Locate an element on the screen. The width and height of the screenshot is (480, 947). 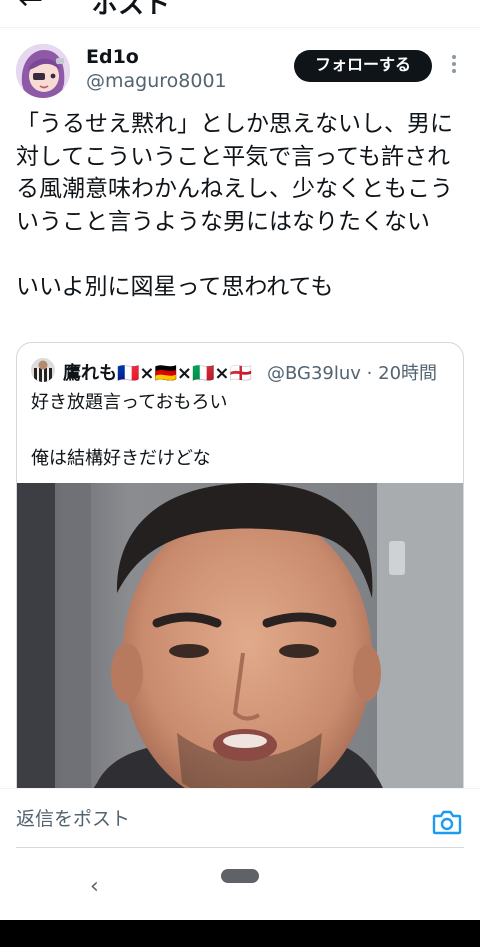
quoted-avatar is located at coordinates (43, 370).